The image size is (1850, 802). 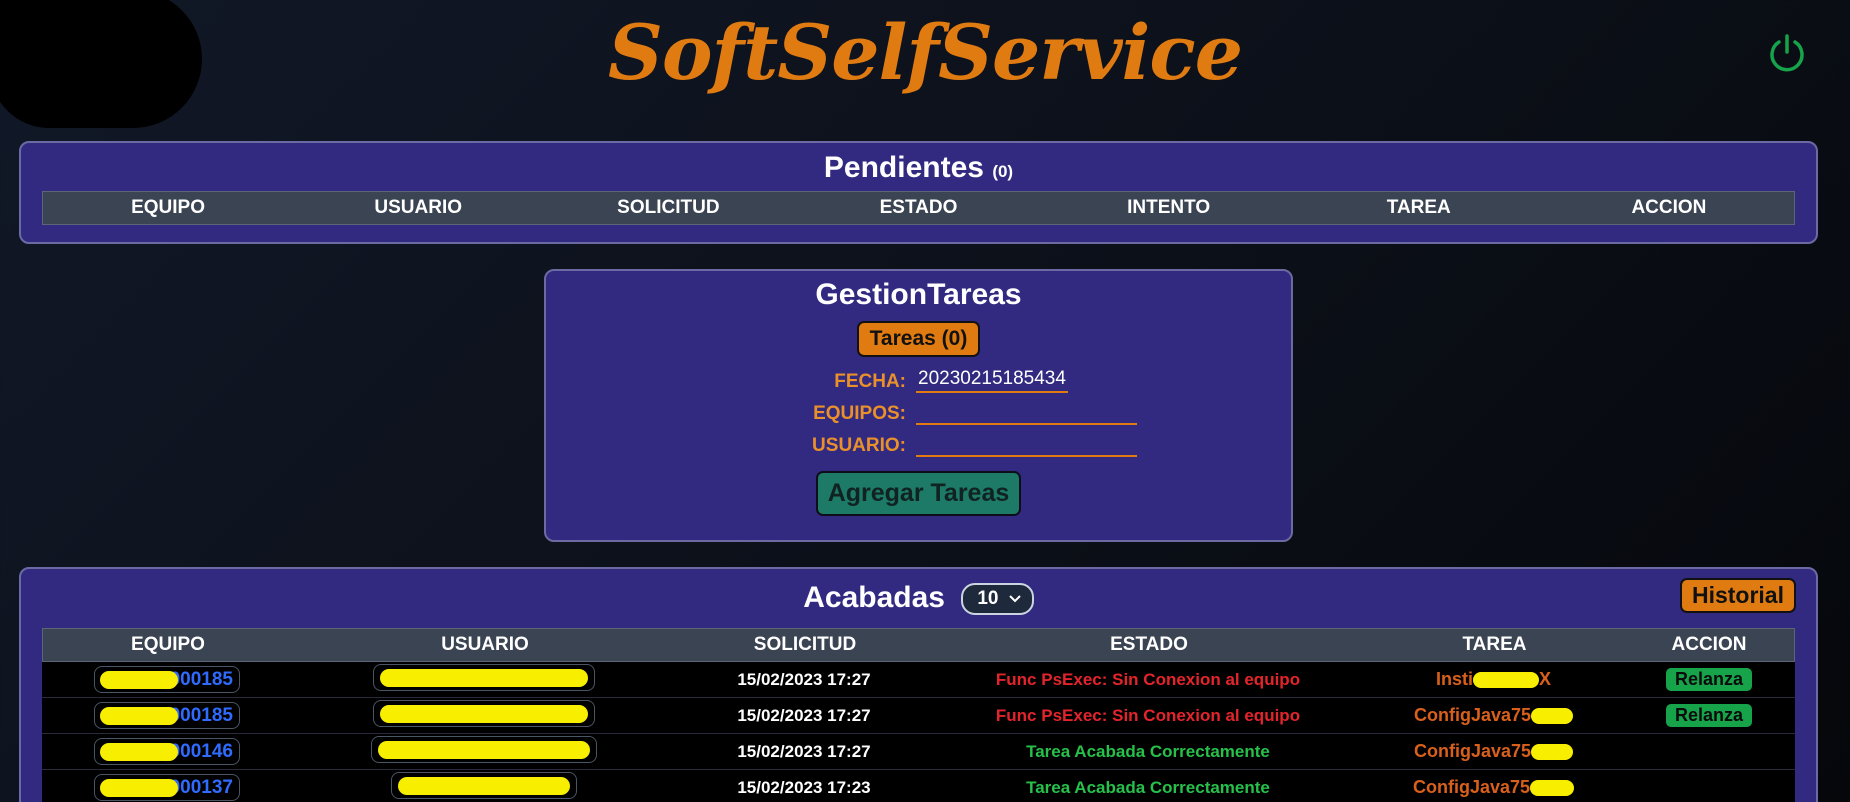 I want to click on equipo-text: 000146, so click(x=201, y=751).